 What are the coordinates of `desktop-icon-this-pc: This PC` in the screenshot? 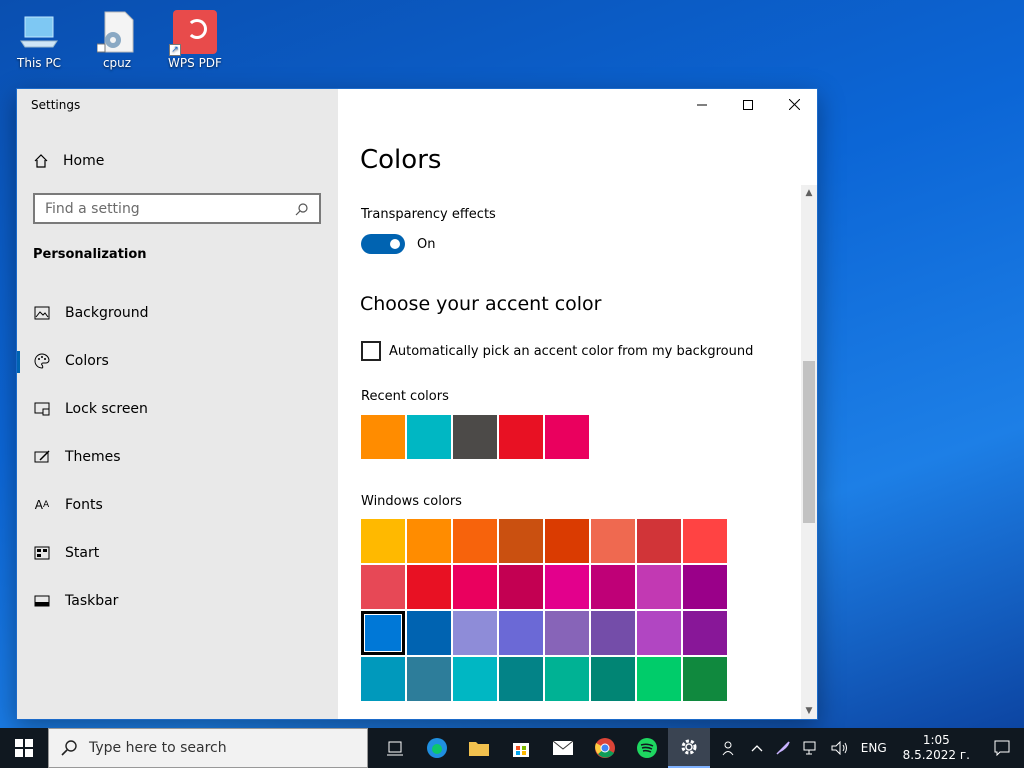 It's located at (39, 40).